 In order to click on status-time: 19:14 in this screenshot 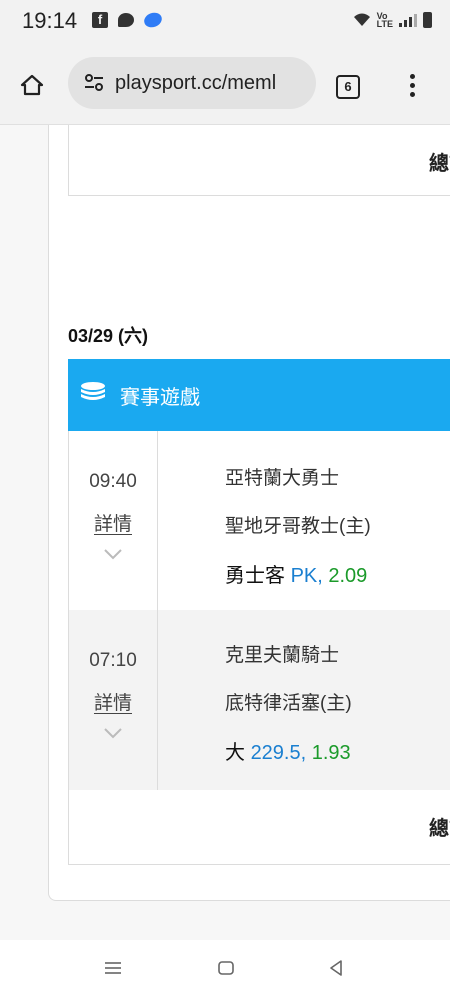, I will do `click(50, 20)`.